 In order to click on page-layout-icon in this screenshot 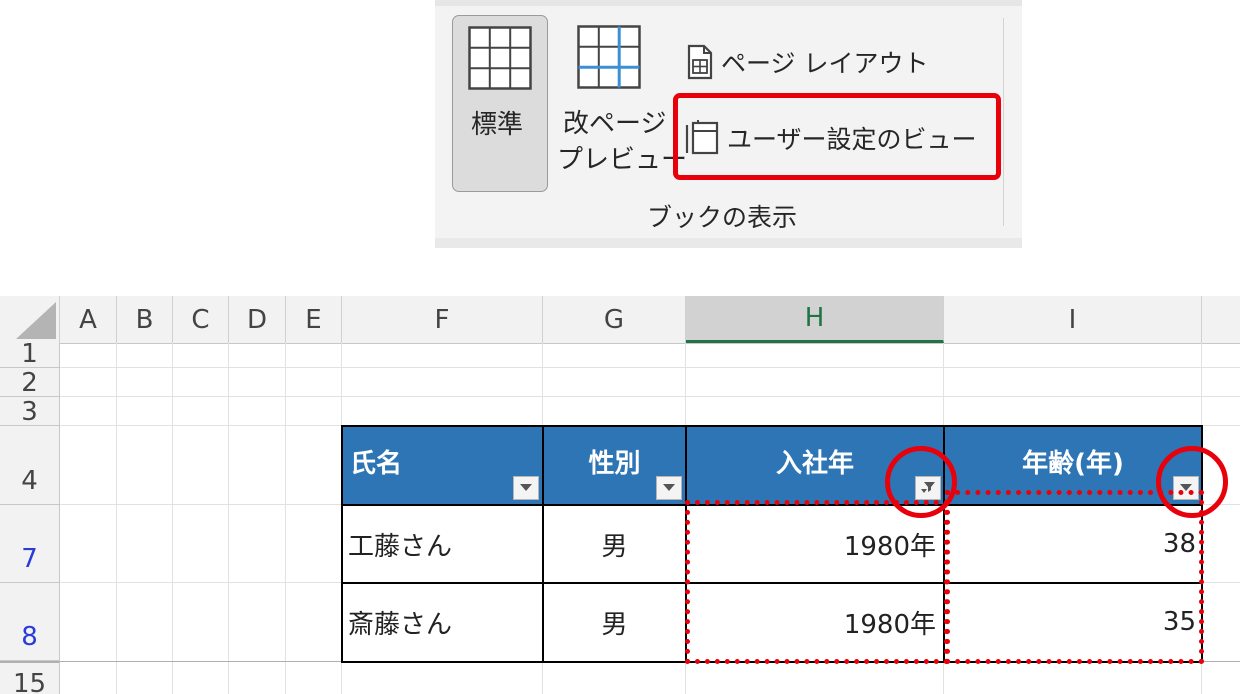, I will do `click(700, 62)`.